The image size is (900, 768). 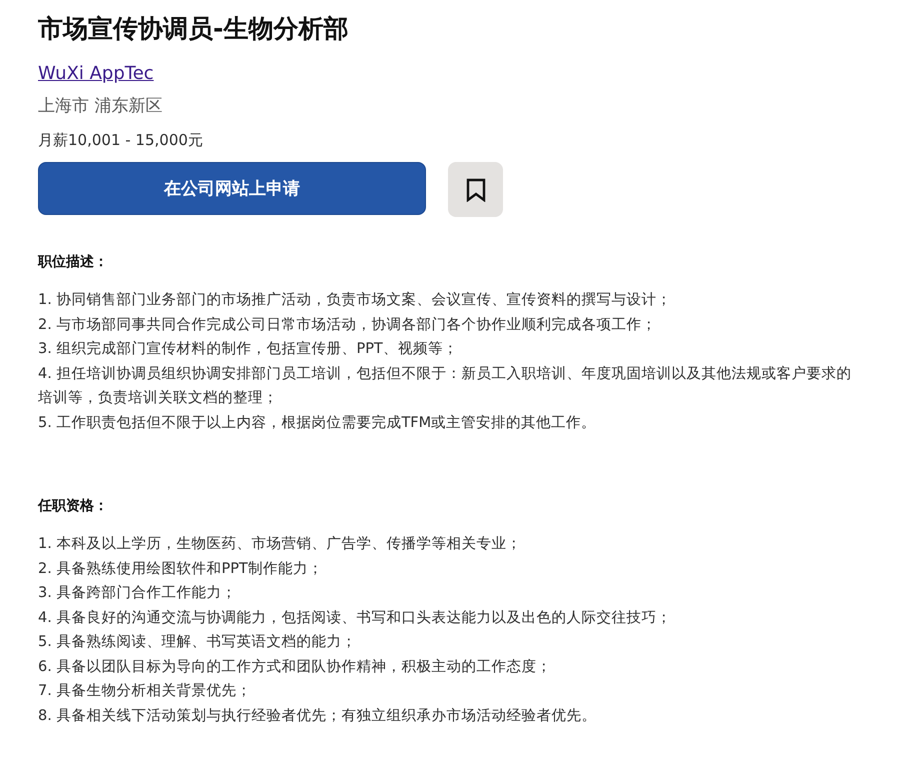 I want to click on salary-text: 月薪10,001 - 15,000元, so click(x=121, y=140).